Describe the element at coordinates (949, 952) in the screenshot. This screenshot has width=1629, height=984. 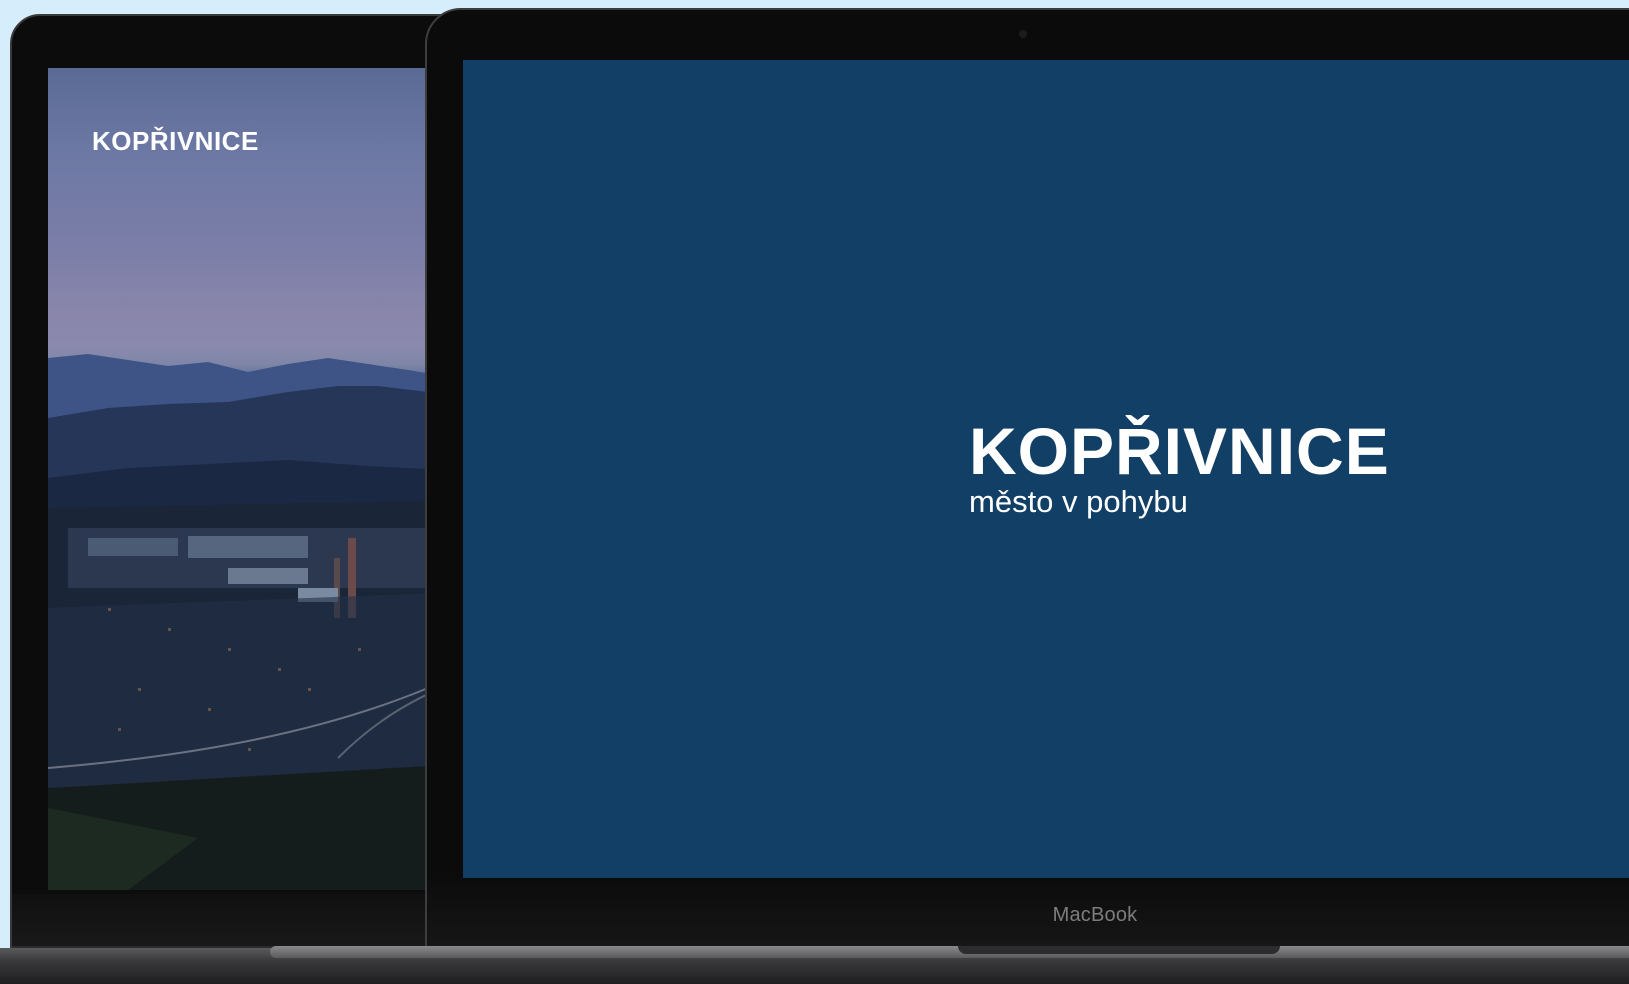
I see `laptop-base-lip` at that location.